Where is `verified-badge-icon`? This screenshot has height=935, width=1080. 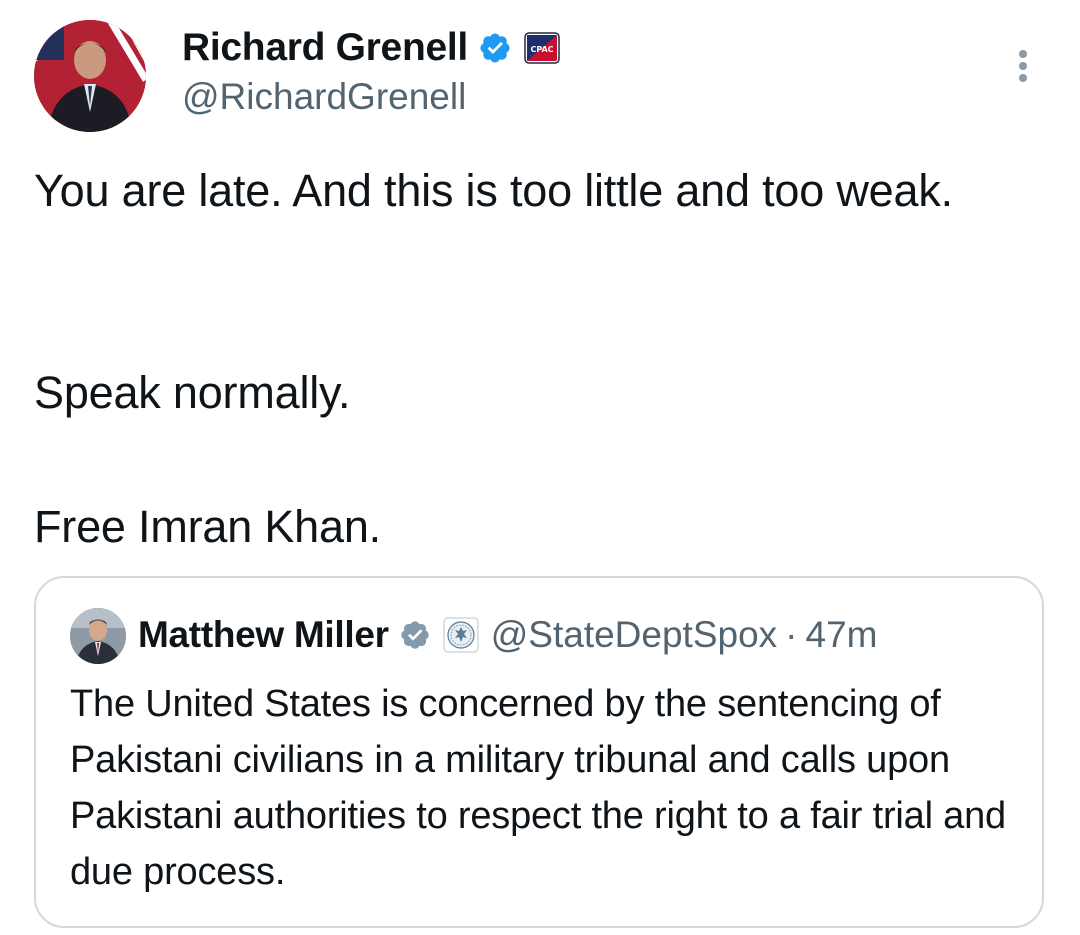
verified-badge-icon is located at coordinates (495, 48).